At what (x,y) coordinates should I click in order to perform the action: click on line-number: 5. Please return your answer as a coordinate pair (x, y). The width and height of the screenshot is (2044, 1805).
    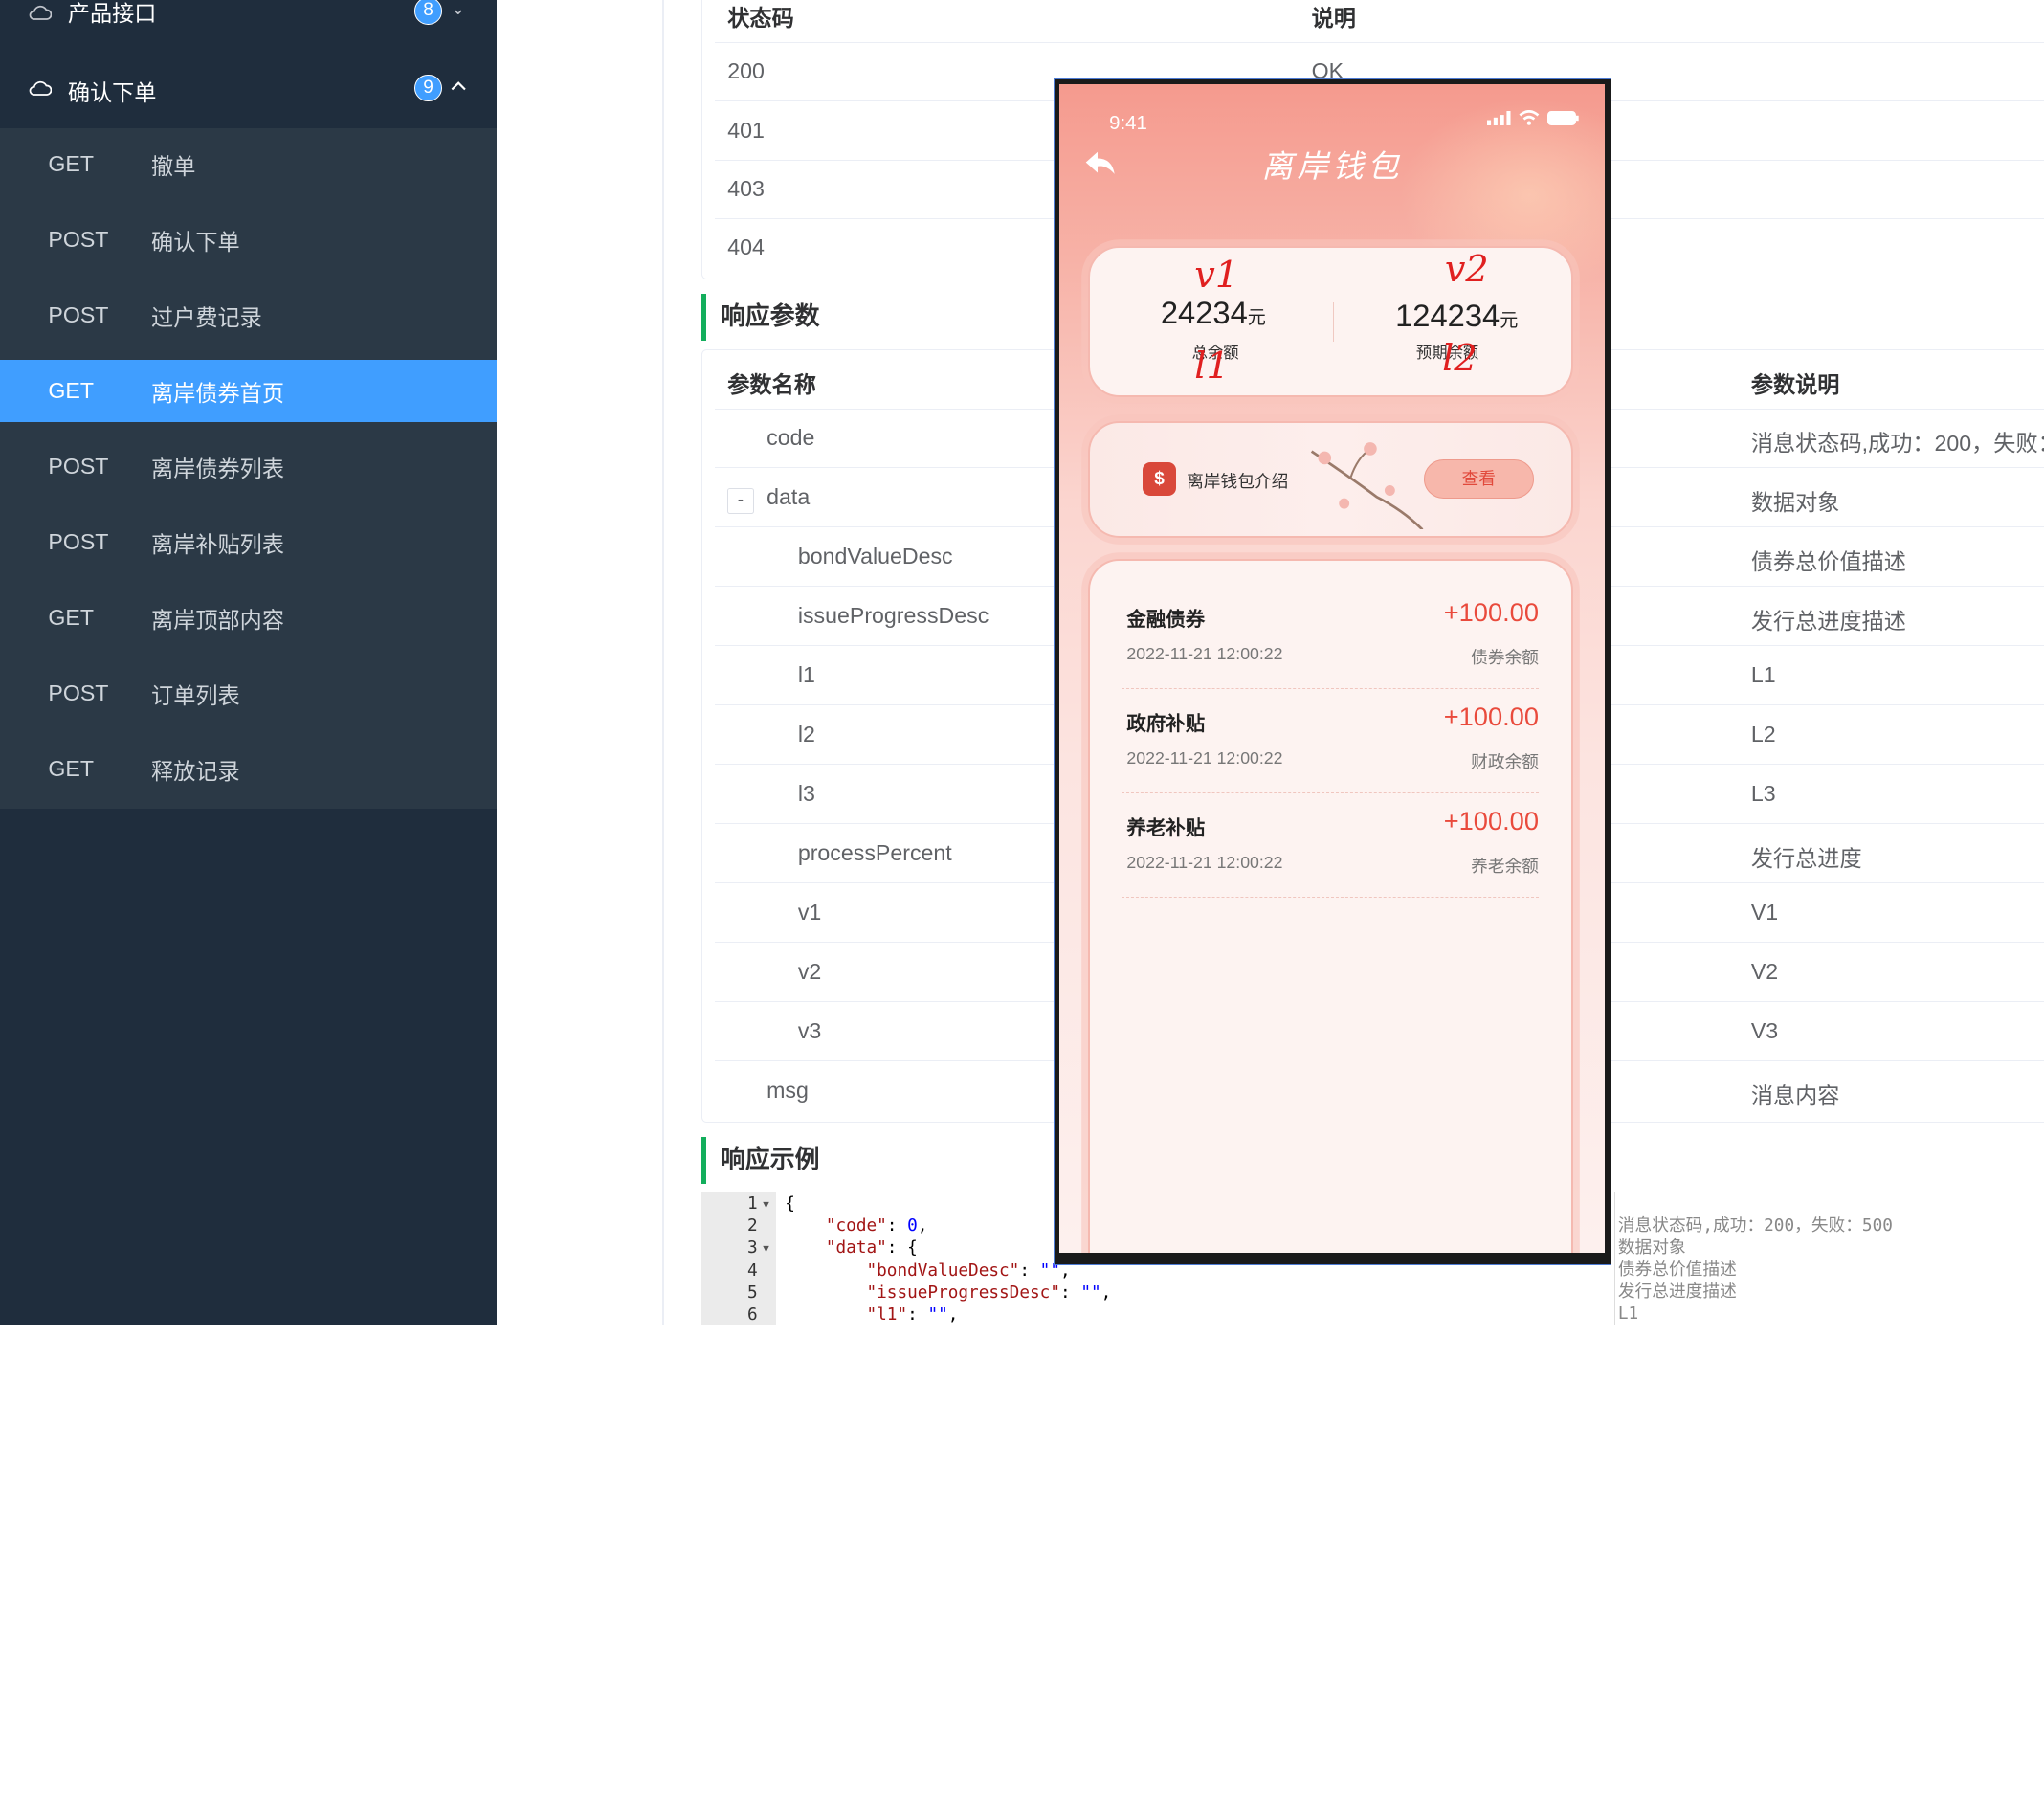
    Looking at the image, I should click on (752, 1292).